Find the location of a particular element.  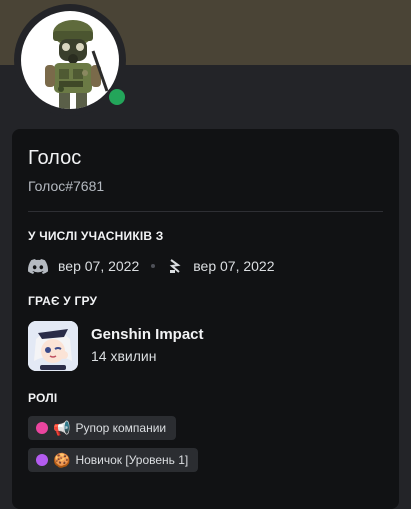

display-name: Голос is located at coordinates (55, 158).